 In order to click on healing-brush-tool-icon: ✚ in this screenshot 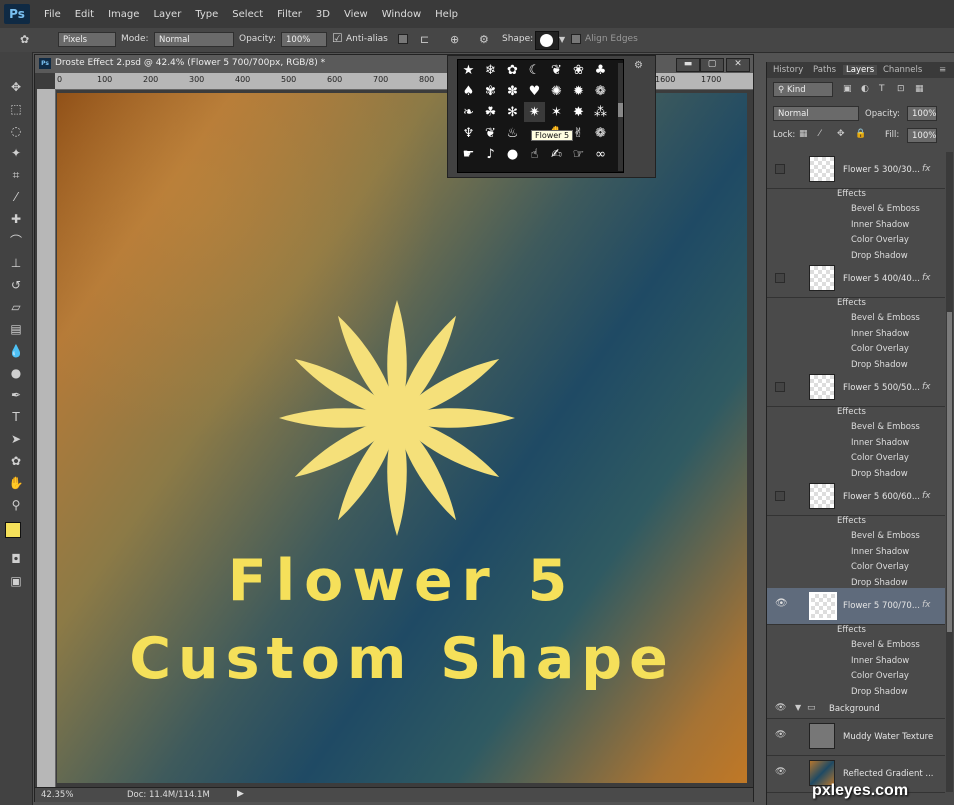, I will do `click(16, 219)`.